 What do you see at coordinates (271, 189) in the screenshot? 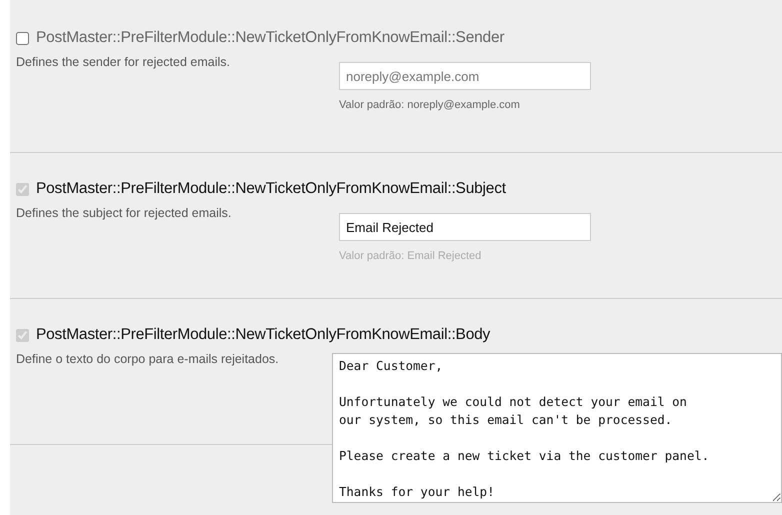
I see `setting-title: PostMaster::PreFilterModule::NewTicketOnlyFromKnowEmail::Subject` at bounding box center [271, 189].